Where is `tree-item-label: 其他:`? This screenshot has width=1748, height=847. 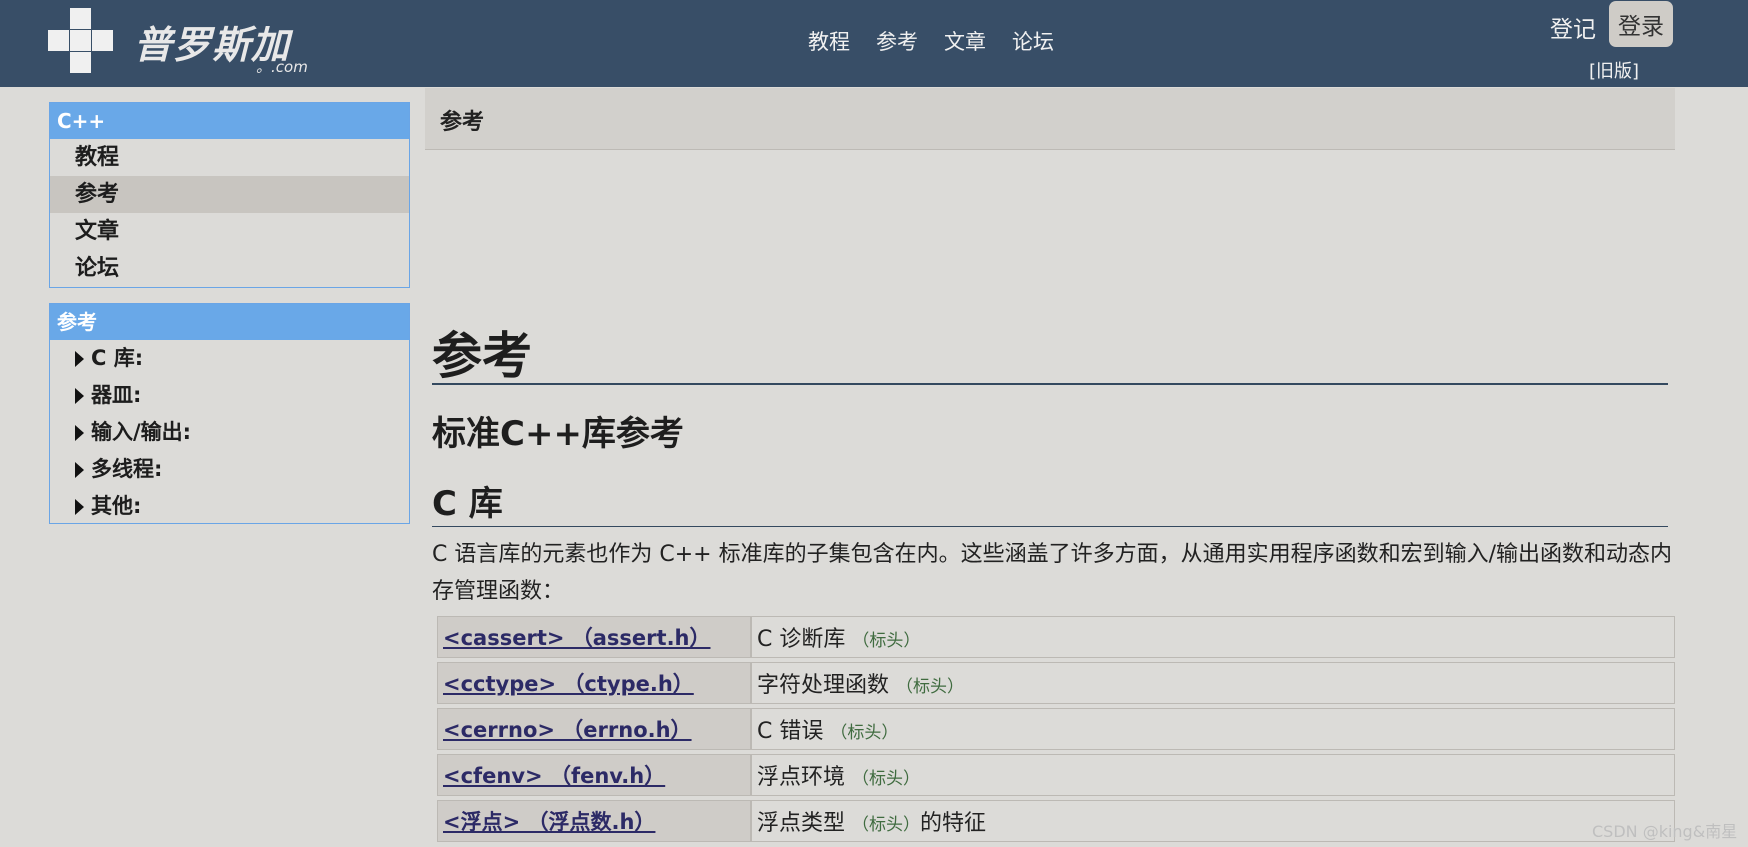 tree-item-label: 其他: is located at coordinates (116, 506).